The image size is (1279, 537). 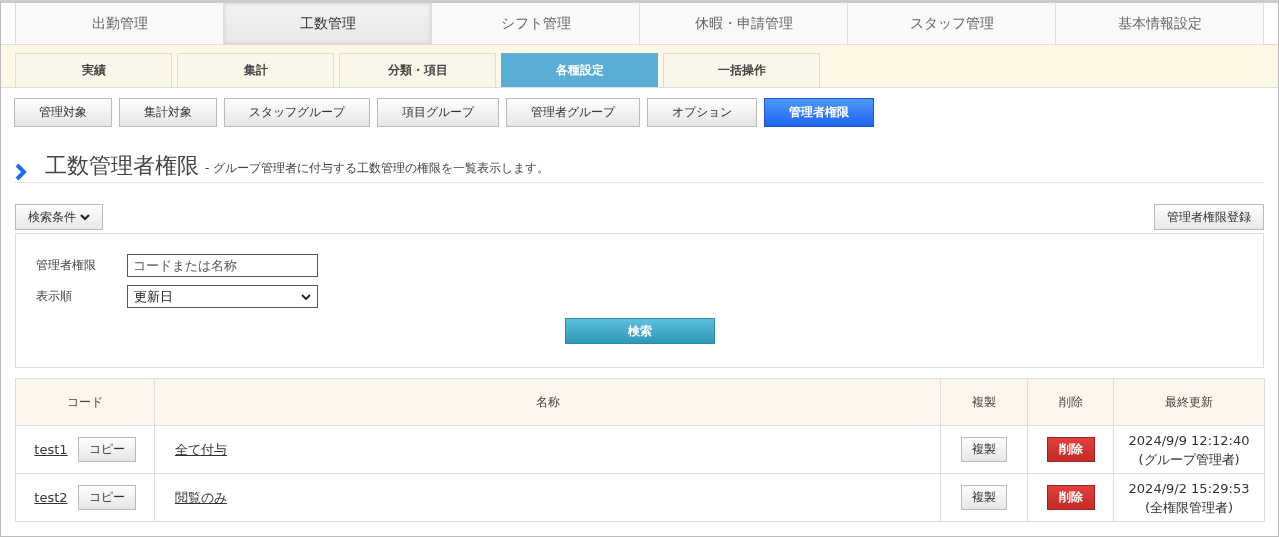 What do you see at coordinates (85, 402) in the screenshot?
I see `column-header: コード` at bounding box center [85, 402].